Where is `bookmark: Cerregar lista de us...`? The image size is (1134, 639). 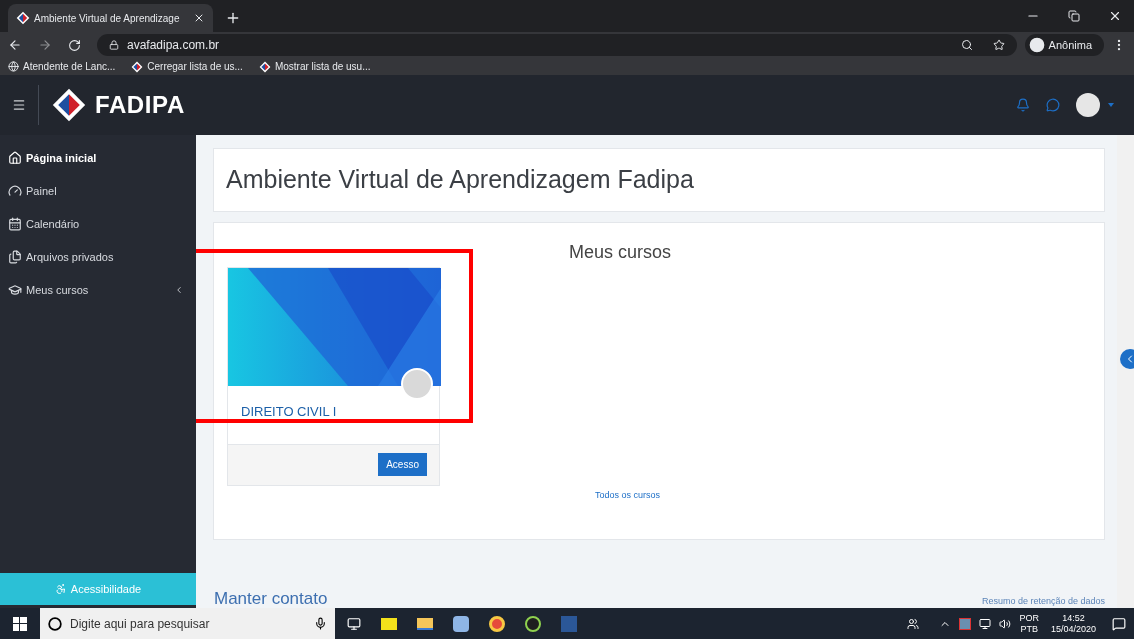
bookmark: Cerregar lista de us... is located at coordinates (187, 66).